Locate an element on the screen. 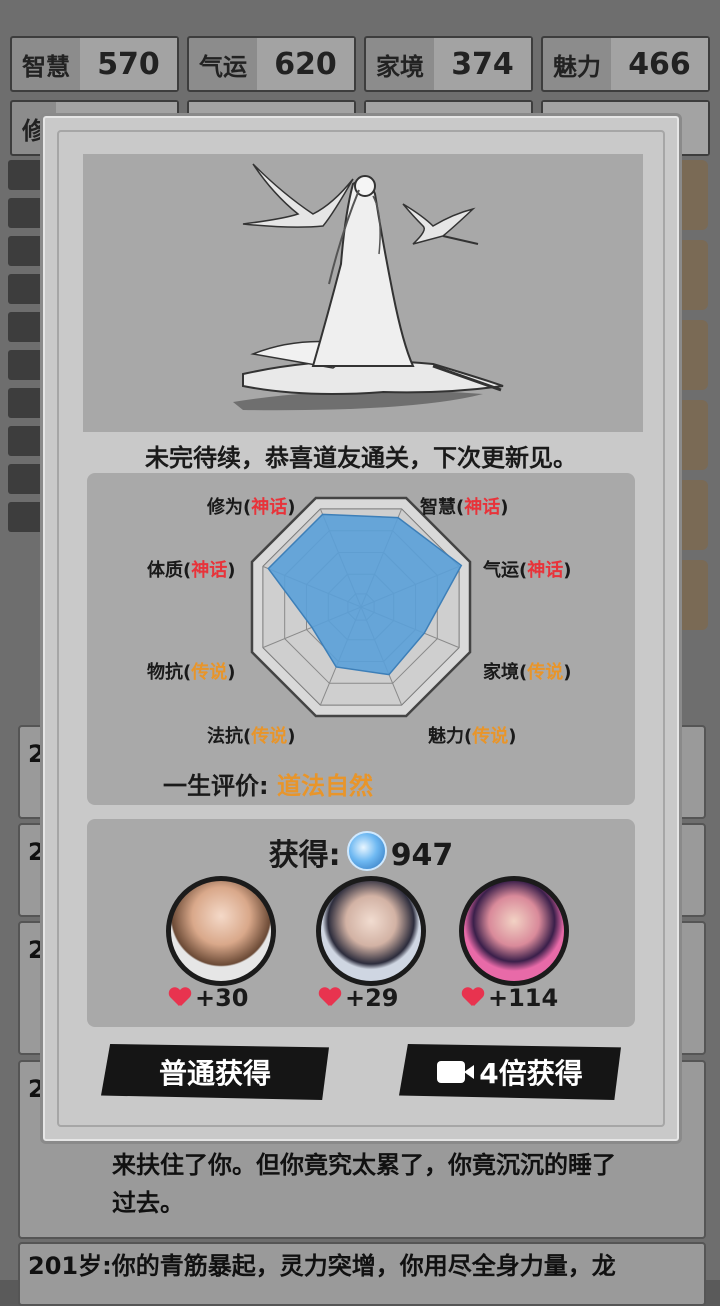 Image resolution: width=720 pixels, height=1306 pixels. ending-headline: 未完待续，恭喜道友通关，下次更新见。 is located at coordinates (361, 458).